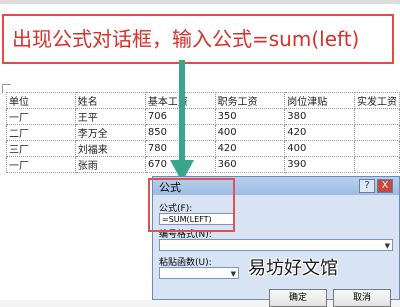 This screenshot has width=400, height=307. Describe the element at coordinates (110, 100) in the screenshot. I see `table-cell: 姓名` at that location.